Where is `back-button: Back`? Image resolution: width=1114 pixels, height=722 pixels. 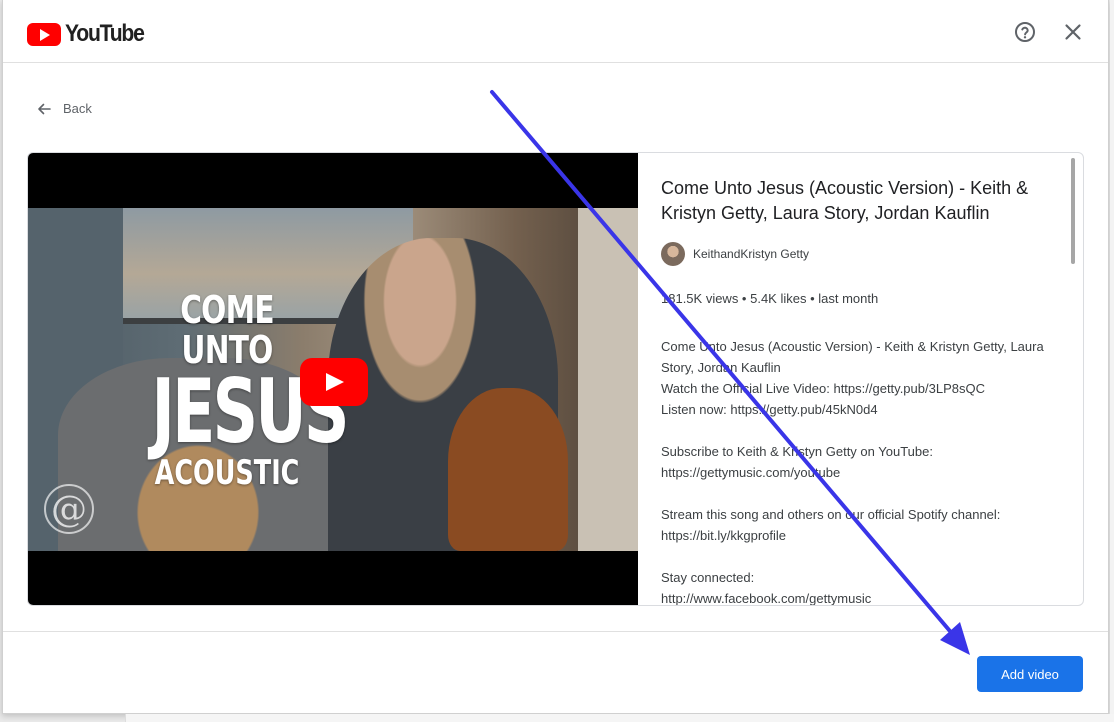
back-button: Back is located at coordinates (64, 108).